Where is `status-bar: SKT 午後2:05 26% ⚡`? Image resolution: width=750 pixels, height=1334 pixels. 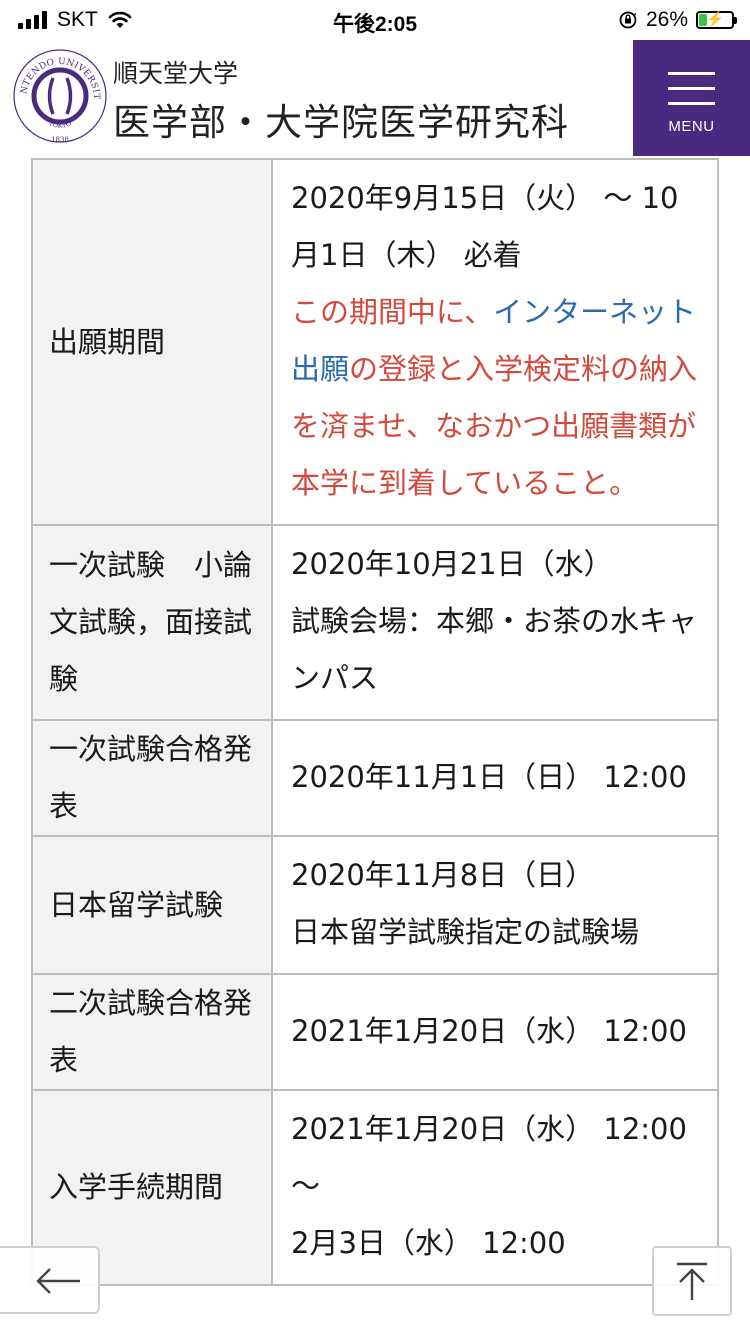 status-bar: SKT 午後2:05 26% ⚡ is located at coordinates (375, 20).